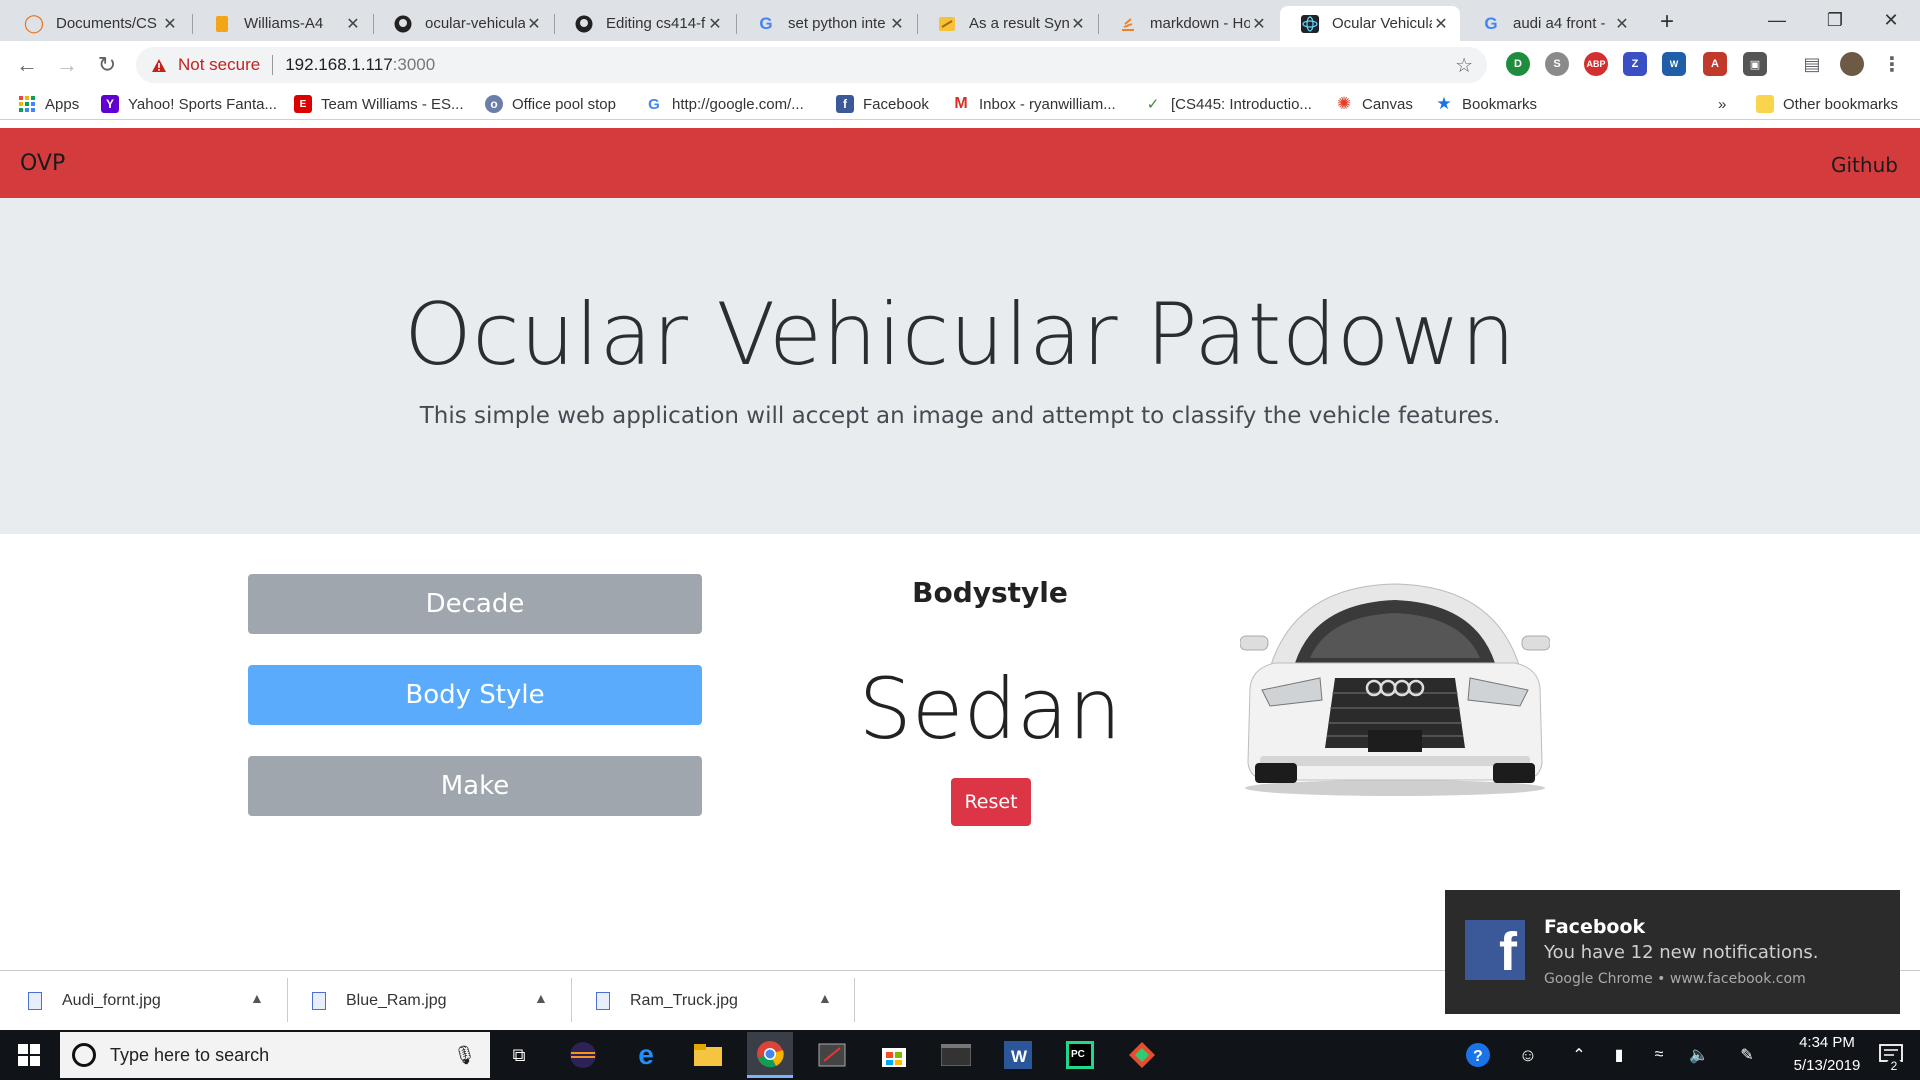 The width and height of the screenshot is (1920, 1080). Describe the element at coordinates (1478, 1055) in the screenshot. I see `help-icon: ?` at that location.